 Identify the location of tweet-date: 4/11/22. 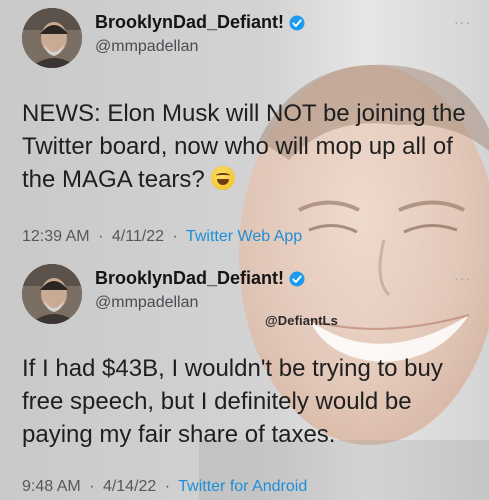
(138, 236).